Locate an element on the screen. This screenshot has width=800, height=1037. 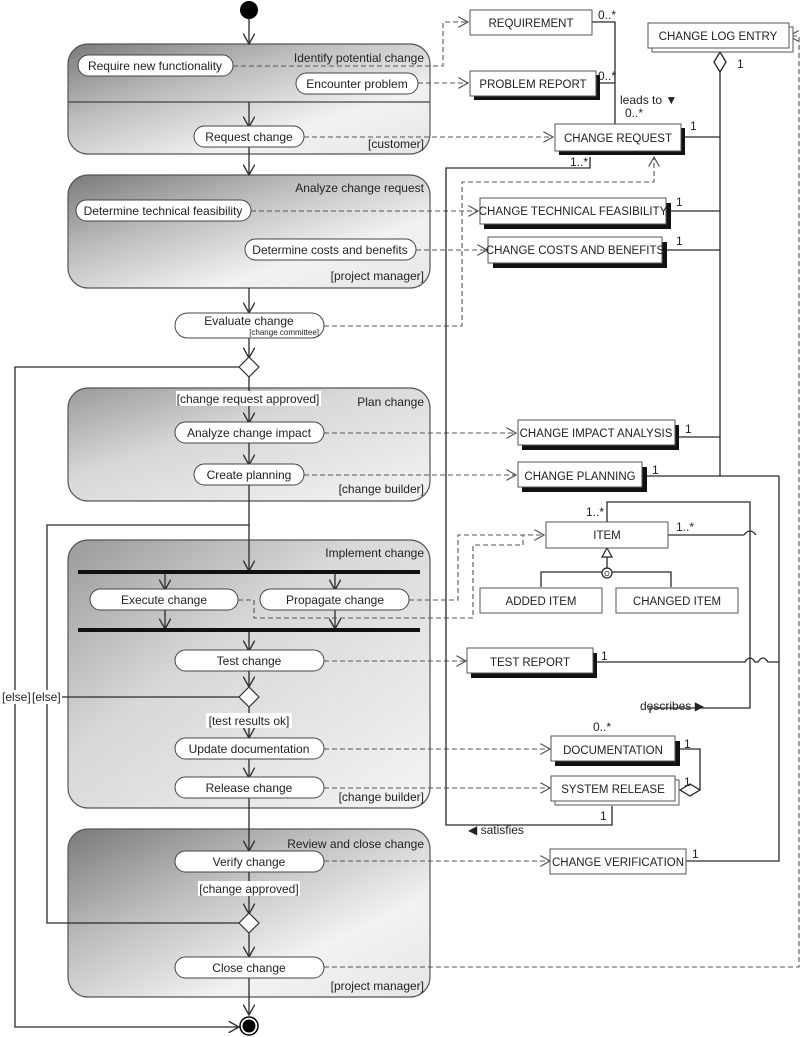
class-change-technical-feasibility: CHANGE TECHNICAL FEASIBILITY is located at coordinates (575, 213).